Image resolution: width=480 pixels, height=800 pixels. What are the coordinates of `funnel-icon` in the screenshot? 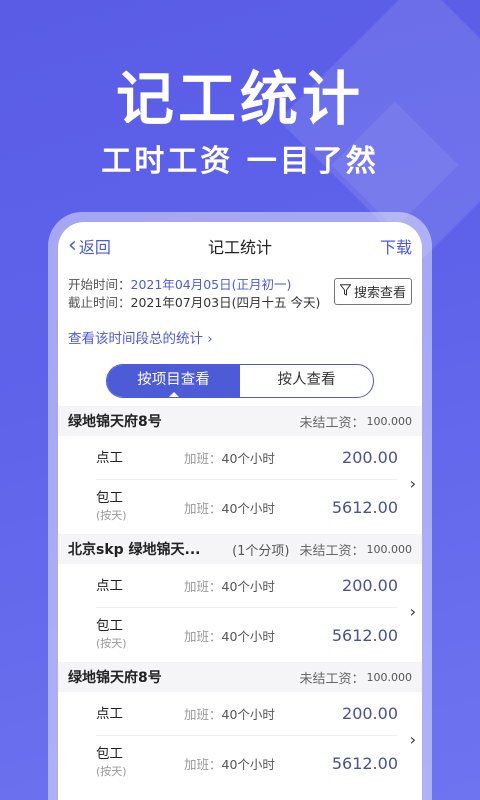 It's located at (345, 291).